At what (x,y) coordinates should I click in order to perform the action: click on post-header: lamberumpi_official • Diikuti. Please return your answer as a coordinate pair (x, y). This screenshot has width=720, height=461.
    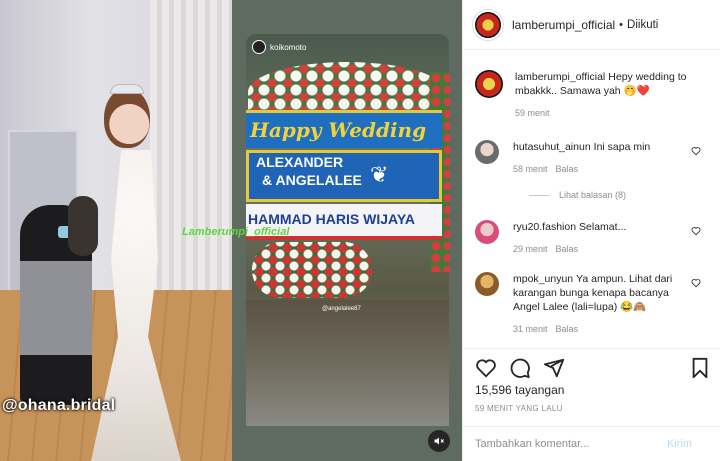
    Looking at the image, I should click on (591, 25).